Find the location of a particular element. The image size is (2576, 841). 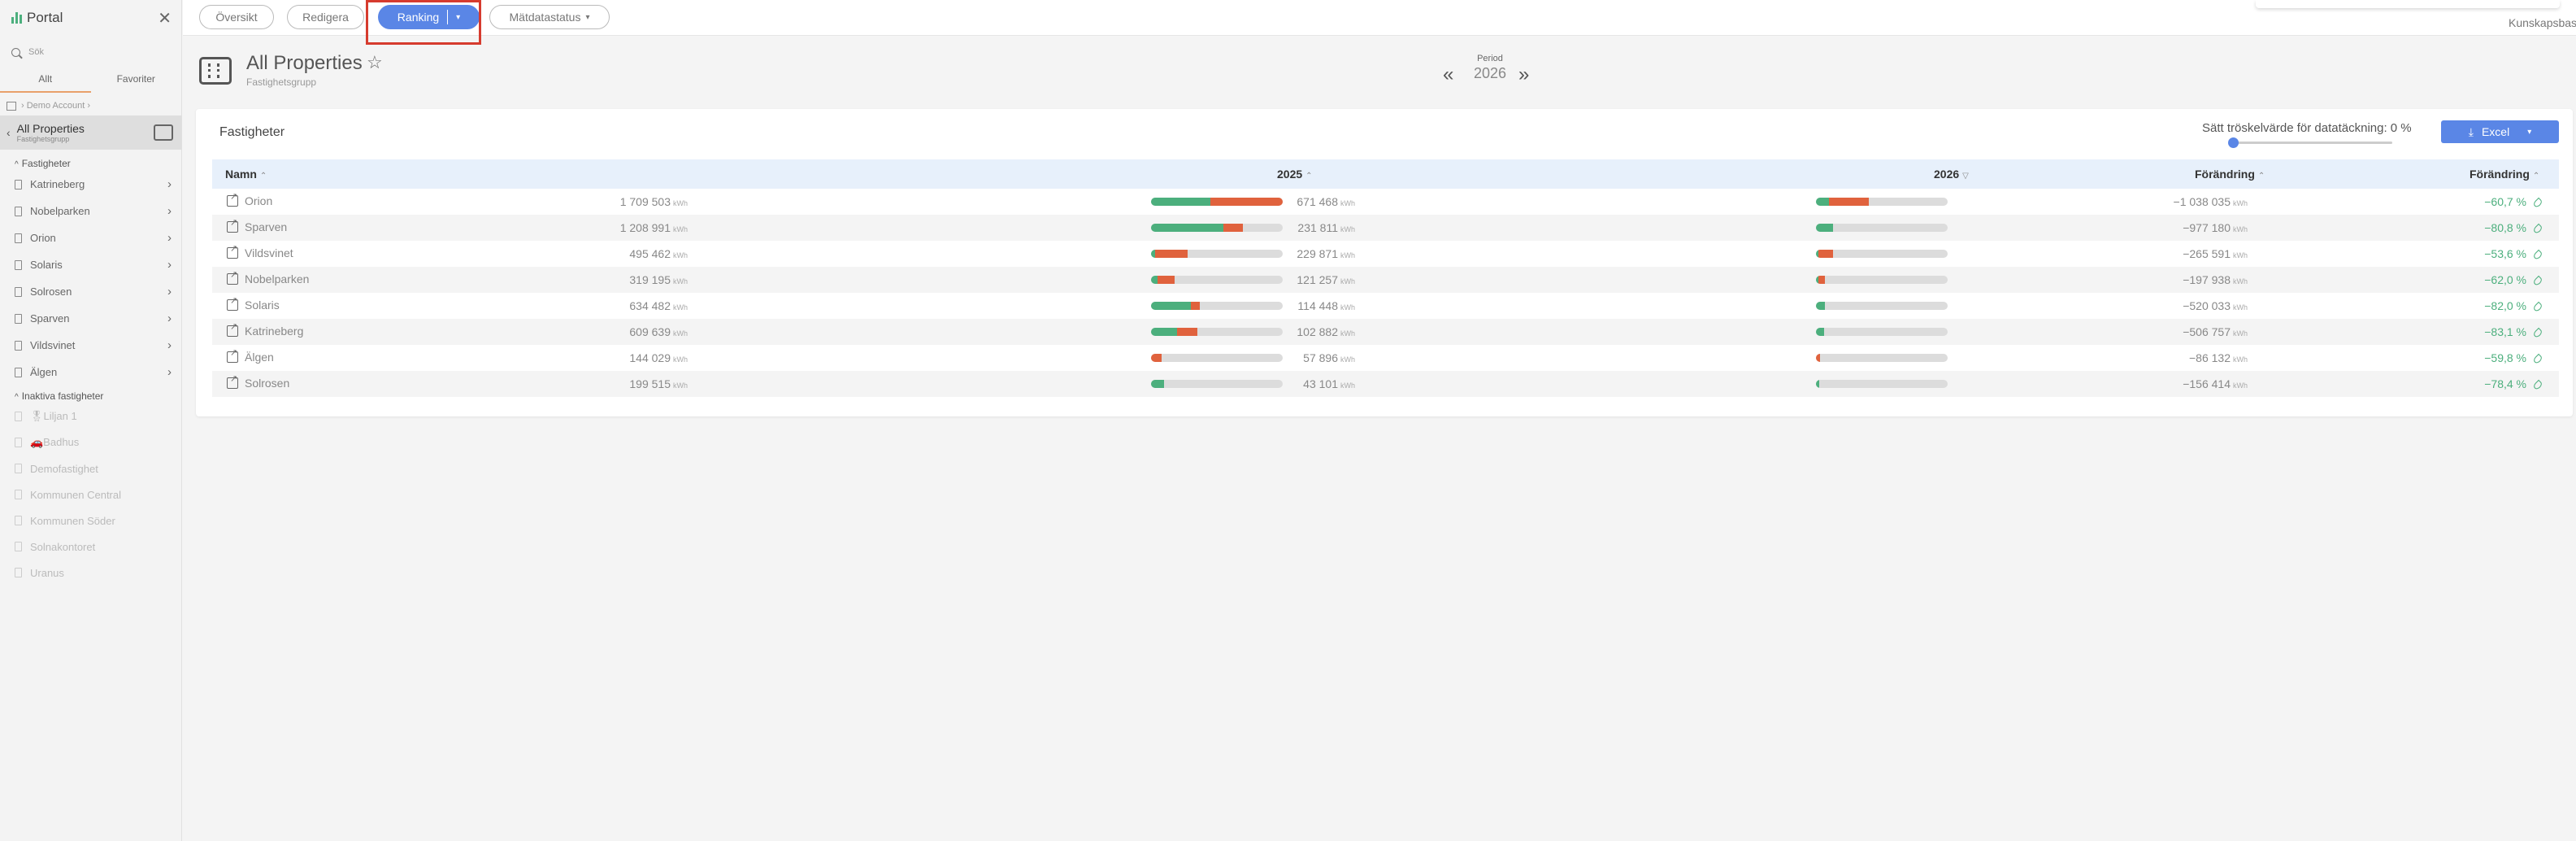

sidebar-item: 🚗Badhus is located at coordinates (90, 442).